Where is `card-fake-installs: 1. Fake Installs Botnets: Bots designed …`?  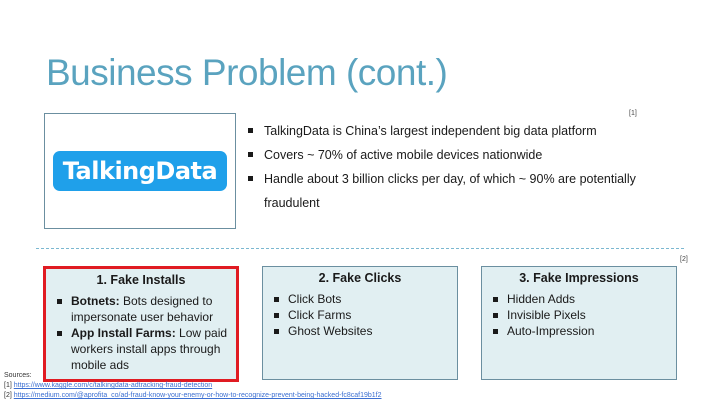
card-fake-installs: 1. Fake Installs Botnets: Bots designed … is located at coordinates (141, 324).